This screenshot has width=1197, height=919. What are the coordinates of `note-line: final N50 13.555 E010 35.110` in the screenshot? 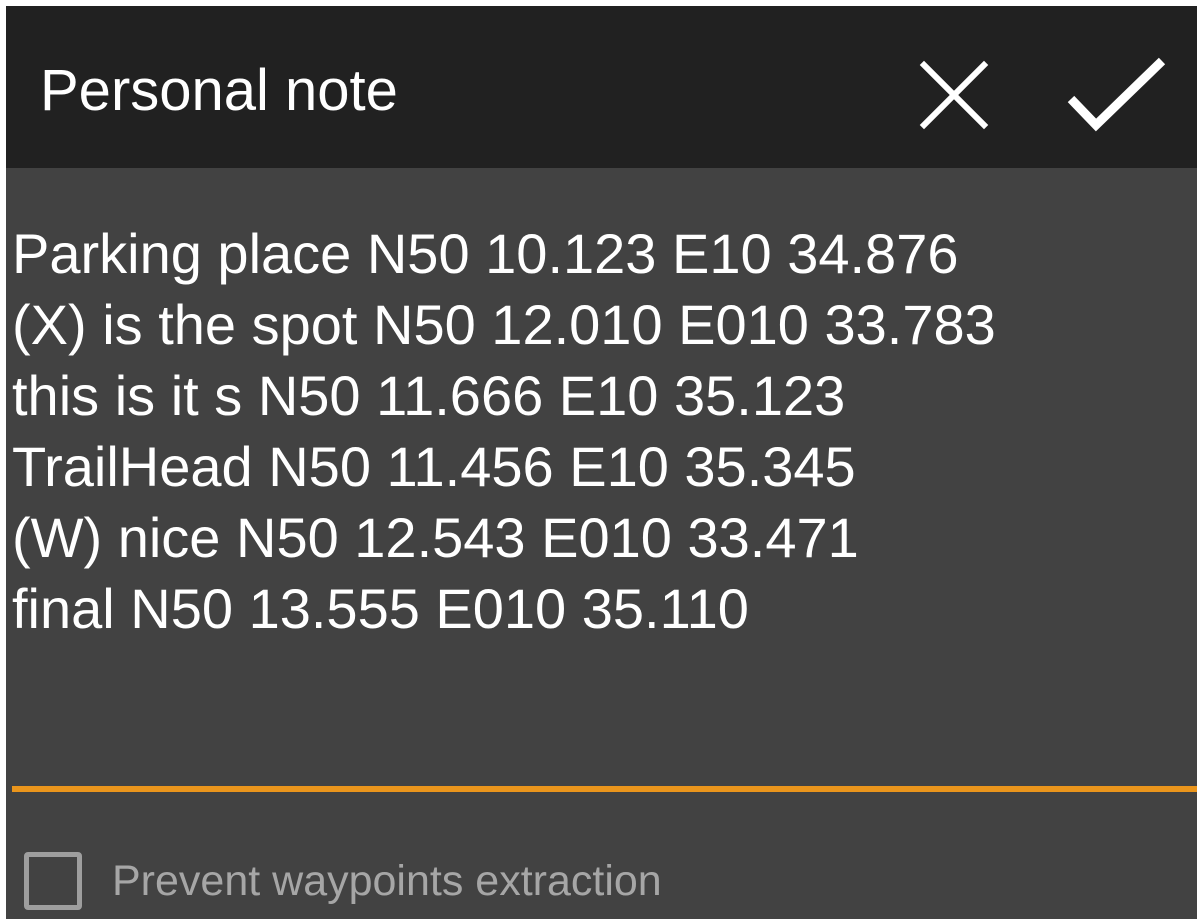 It's located at (380, 608).